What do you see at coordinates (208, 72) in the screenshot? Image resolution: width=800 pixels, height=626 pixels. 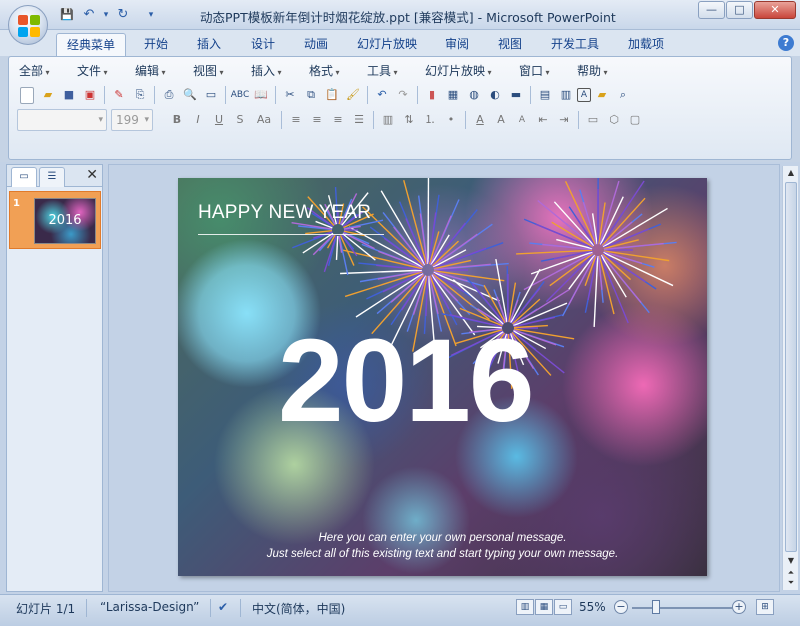 I see `menu-view: 视图` at bounding box center [208, 72].